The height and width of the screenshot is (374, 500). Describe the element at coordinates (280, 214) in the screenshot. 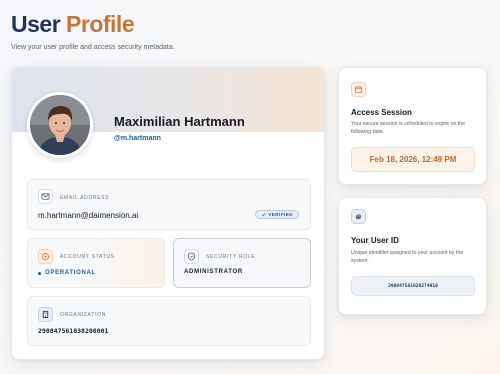

I see `verified-label: VERIFIED` at that location.